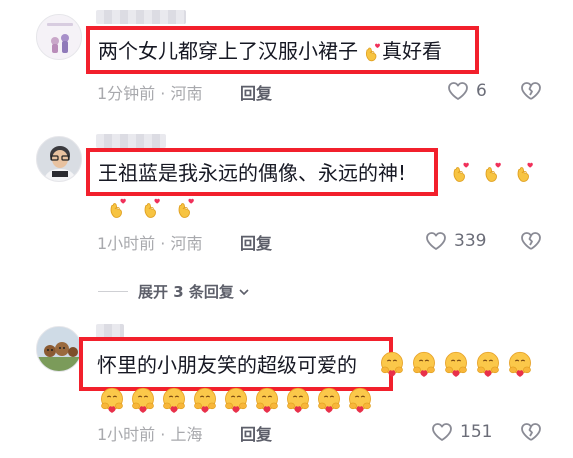  What do you see at coordinates (174, 291) in the screenshot?
I see `expand-replies-button: 展开 3 条回复` at bounding box center [174, 291].